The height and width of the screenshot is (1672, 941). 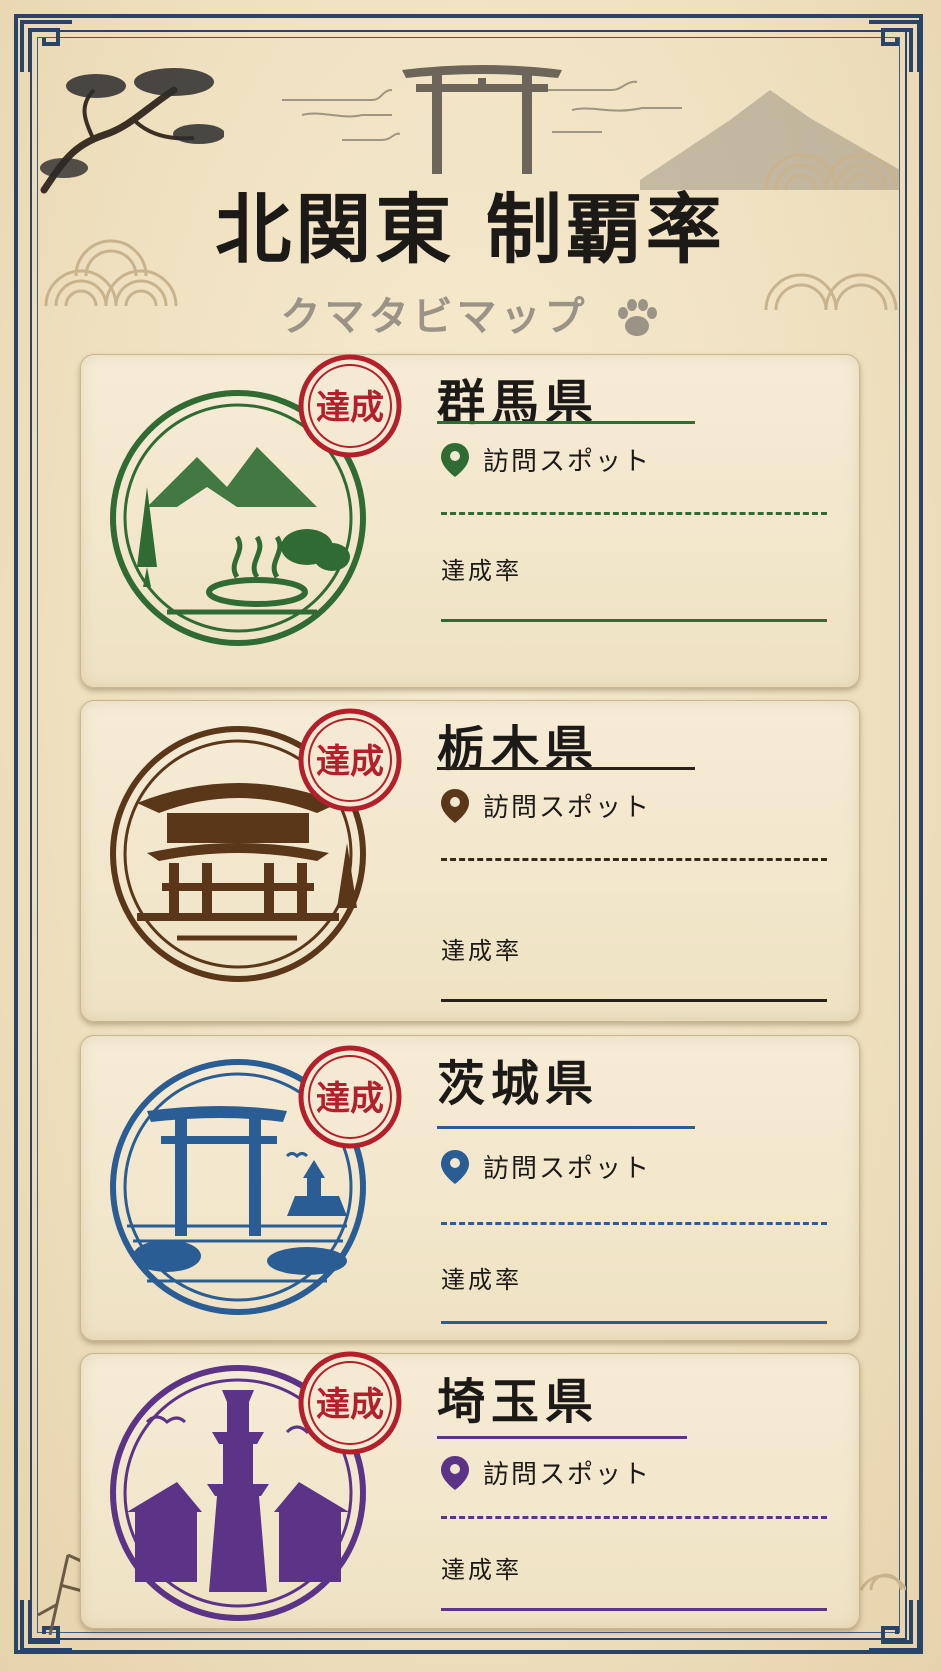 I want to click on prefecture-card-saitama: 達成 埼玉県 訪問スポット 達成率, so click(x=470, y=1490).